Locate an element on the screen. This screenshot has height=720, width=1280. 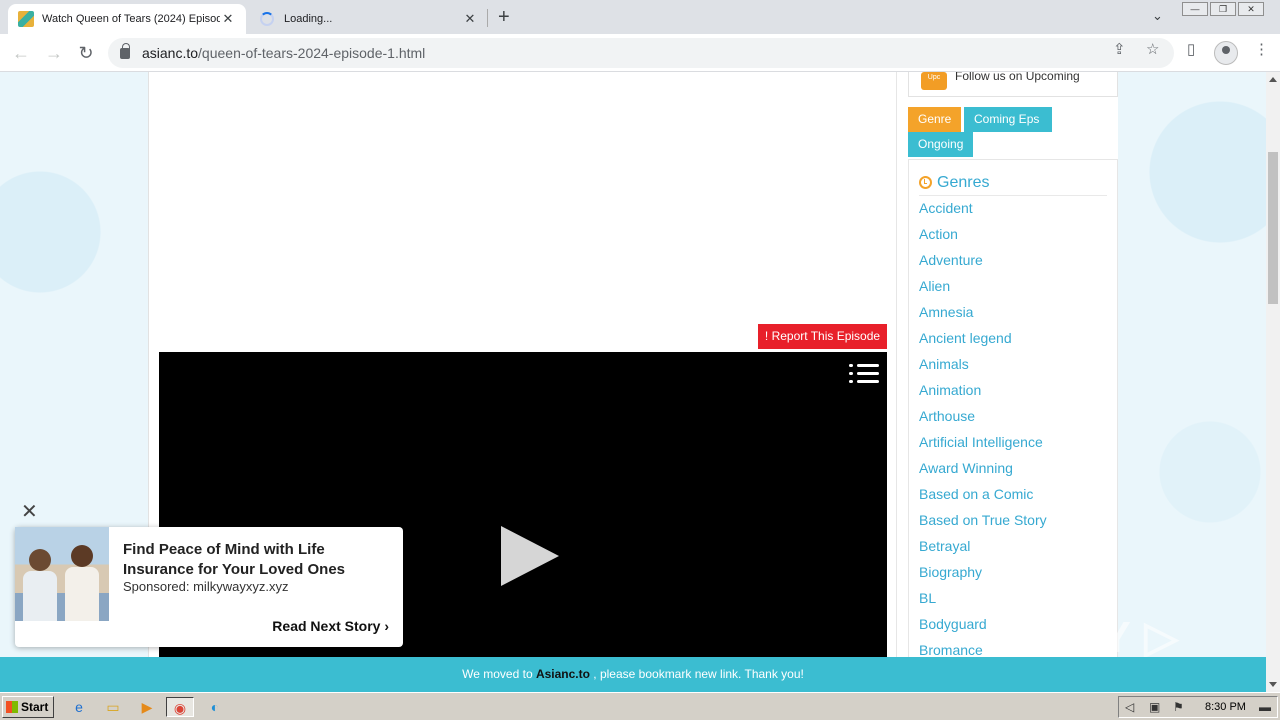
upcoming-logo-icon: Upc is located at coordinates (934, 81).